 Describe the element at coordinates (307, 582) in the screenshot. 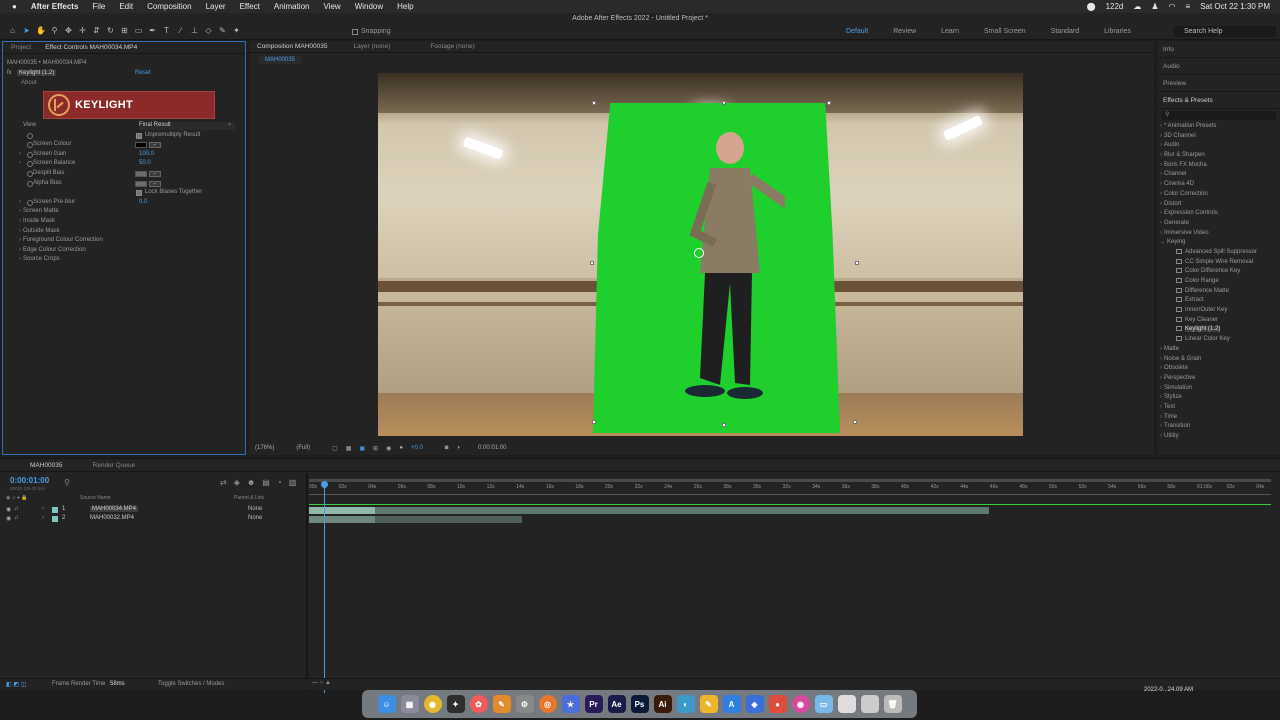

I see `timeline-divider` at that location.